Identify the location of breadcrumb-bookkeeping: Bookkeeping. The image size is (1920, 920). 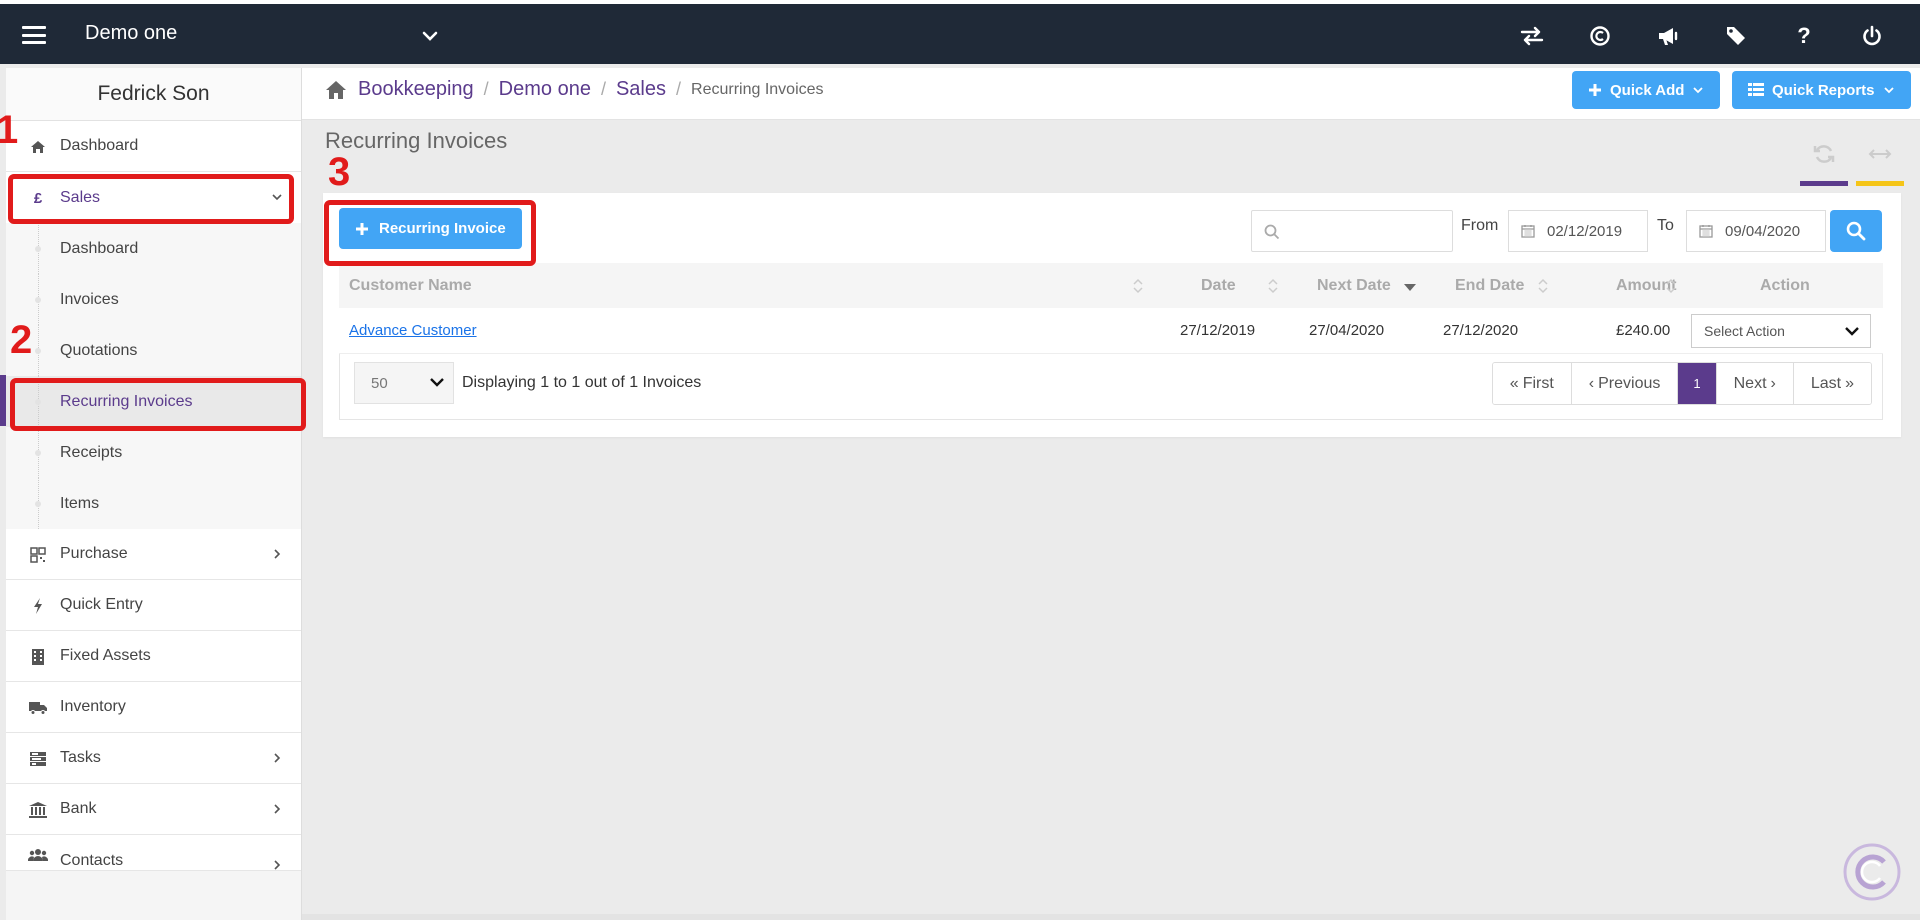
(416, 89).